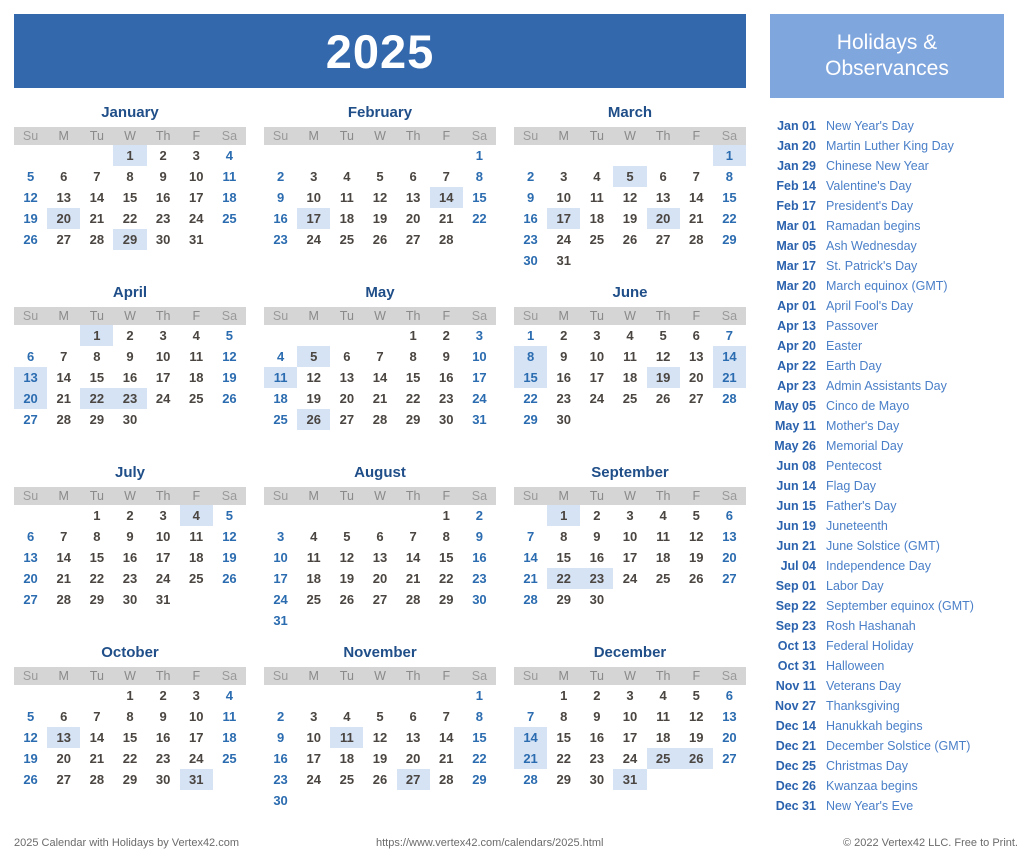  Describe the element at coordinates (629, 578) in the screenshot. I see `day-cell: 24` at that location.